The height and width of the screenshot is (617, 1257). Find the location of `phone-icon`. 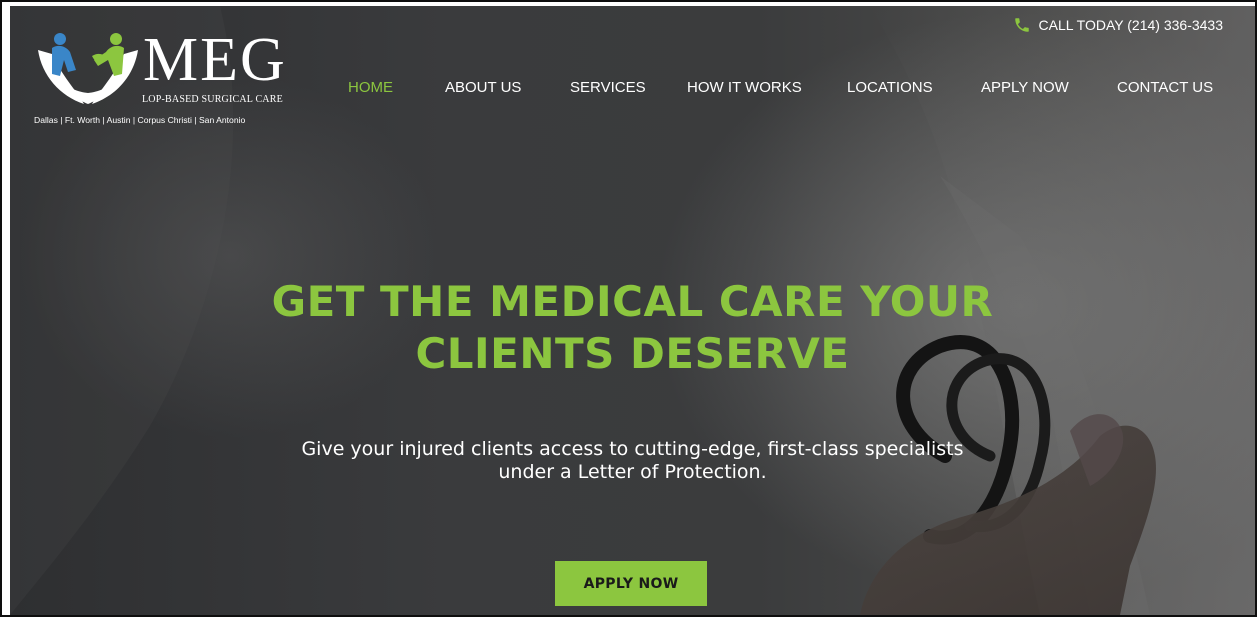

phone-icon is located at coordinates (1021, 25).